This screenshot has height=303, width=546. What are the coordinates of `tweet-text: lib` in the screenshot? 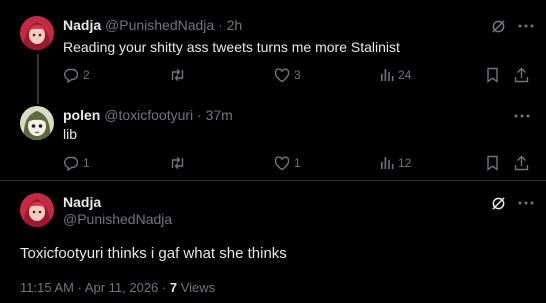 It's located at (70, 134).